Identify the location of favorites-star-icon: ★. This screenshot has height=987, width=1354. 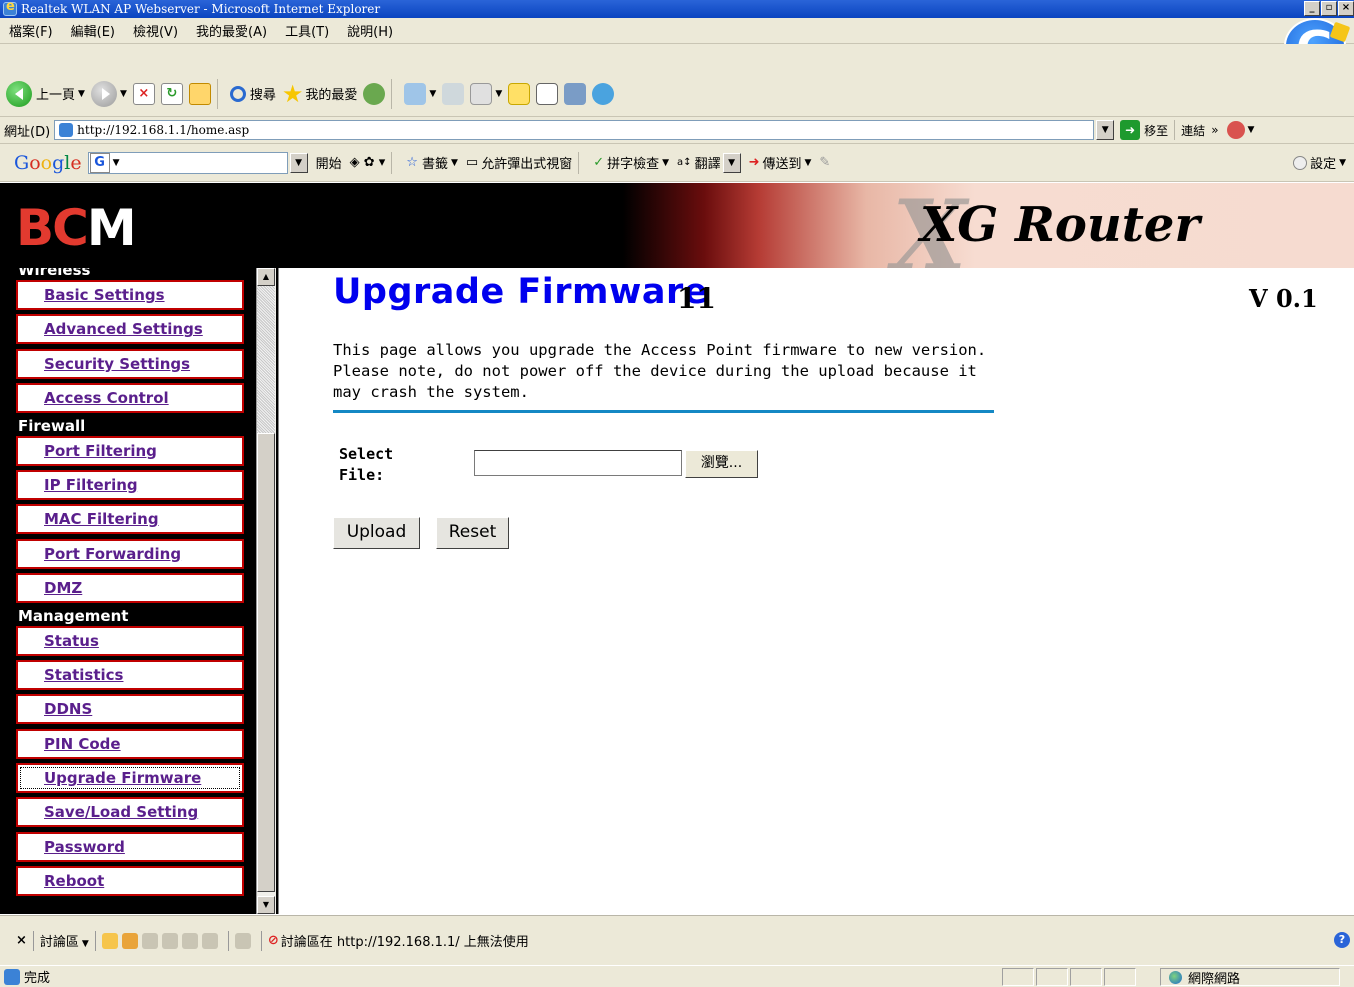
(292, 93).